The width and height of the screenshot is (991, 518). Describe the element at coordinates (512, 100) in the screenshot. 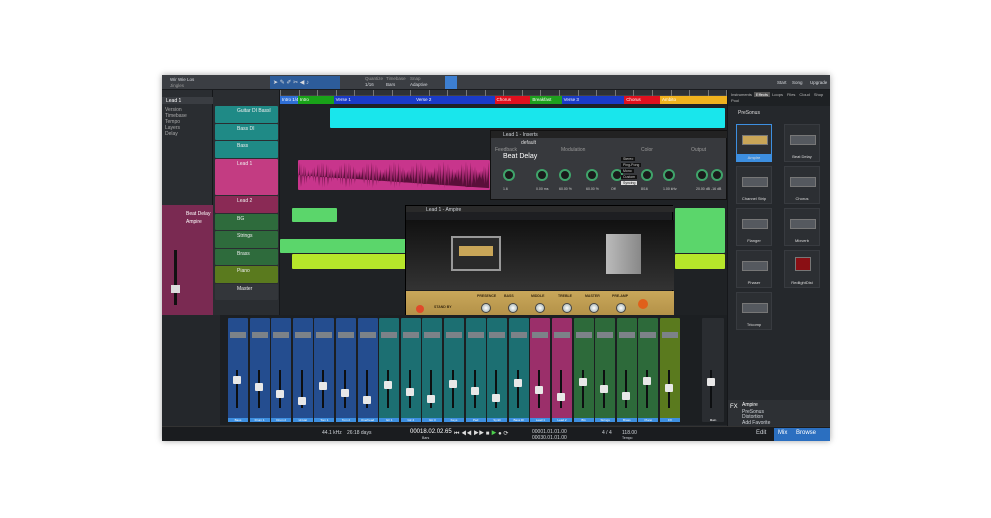

I see `arranger-section: Chorus` at that location.